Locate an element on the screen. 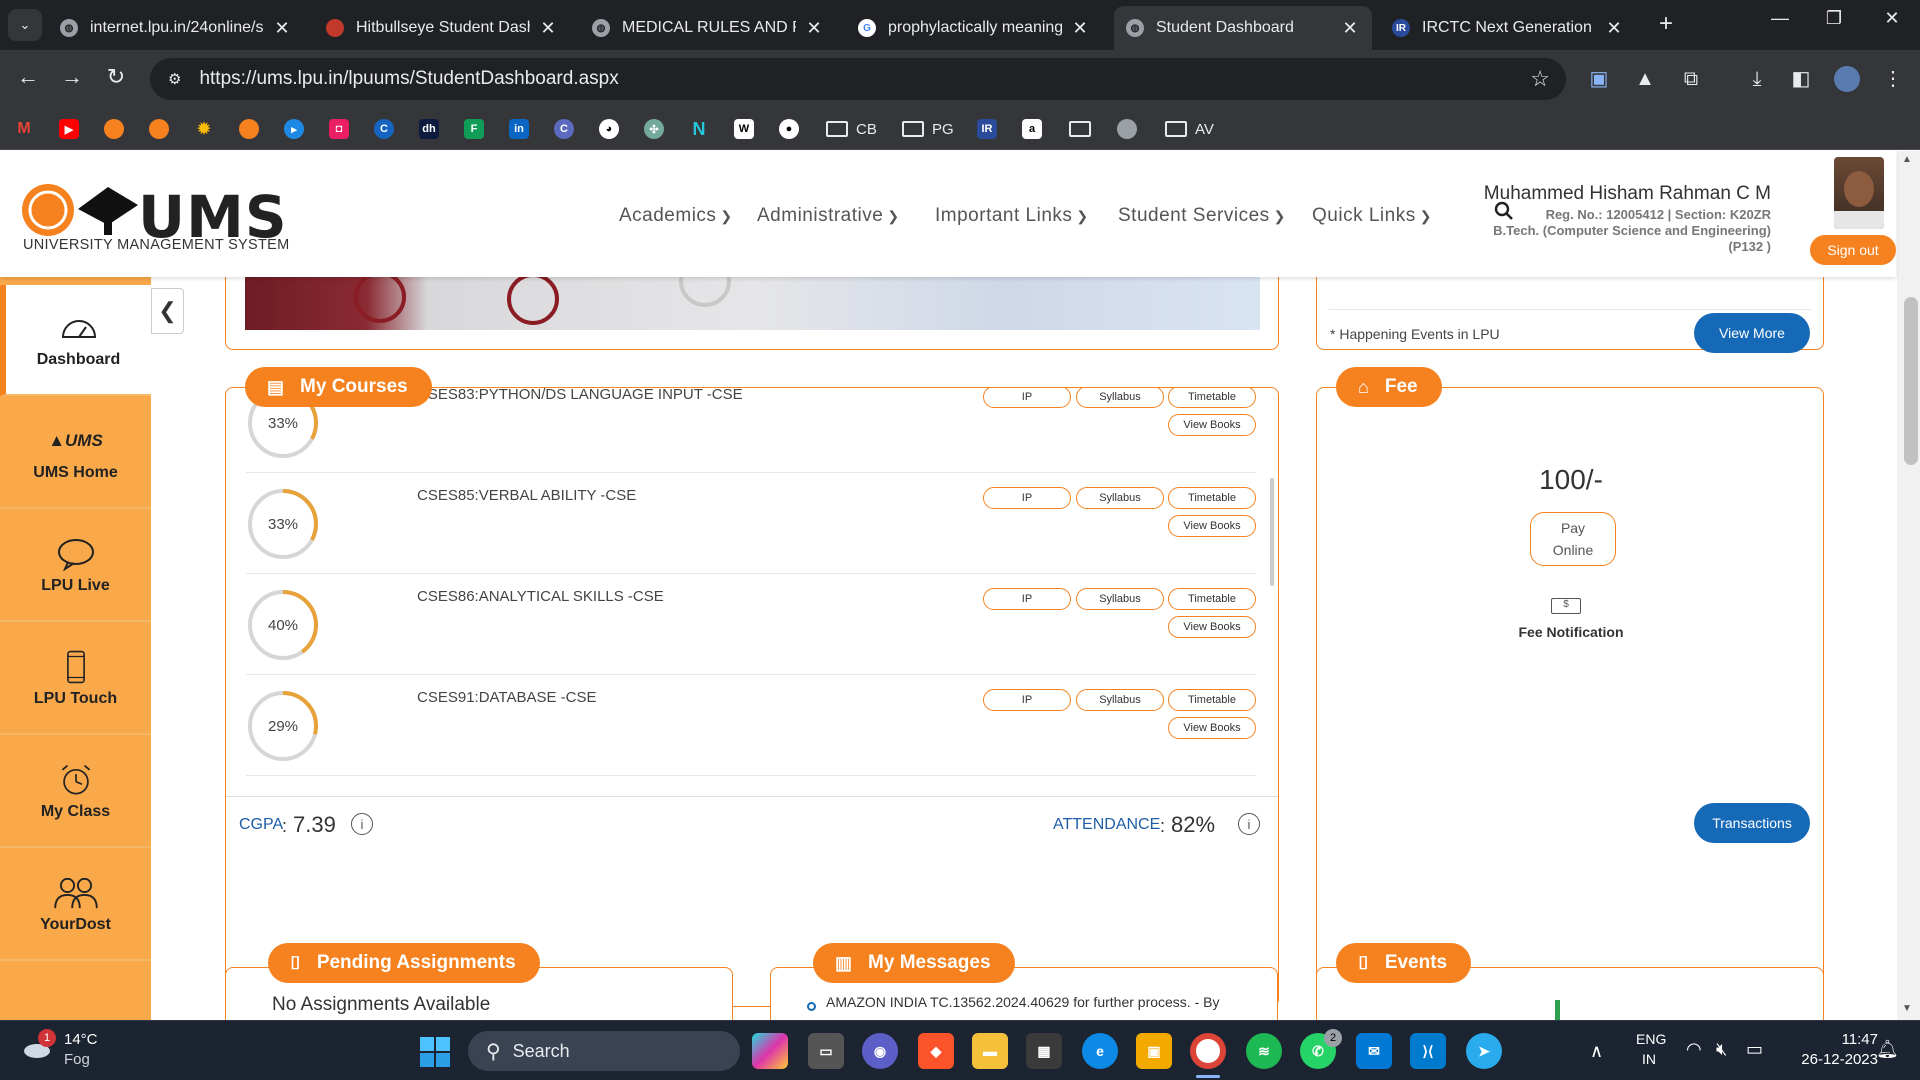 This screenshot has height=1080, width=1920. sidebar-item-dashboard: Dashboard is located at coordinates (75, 340).